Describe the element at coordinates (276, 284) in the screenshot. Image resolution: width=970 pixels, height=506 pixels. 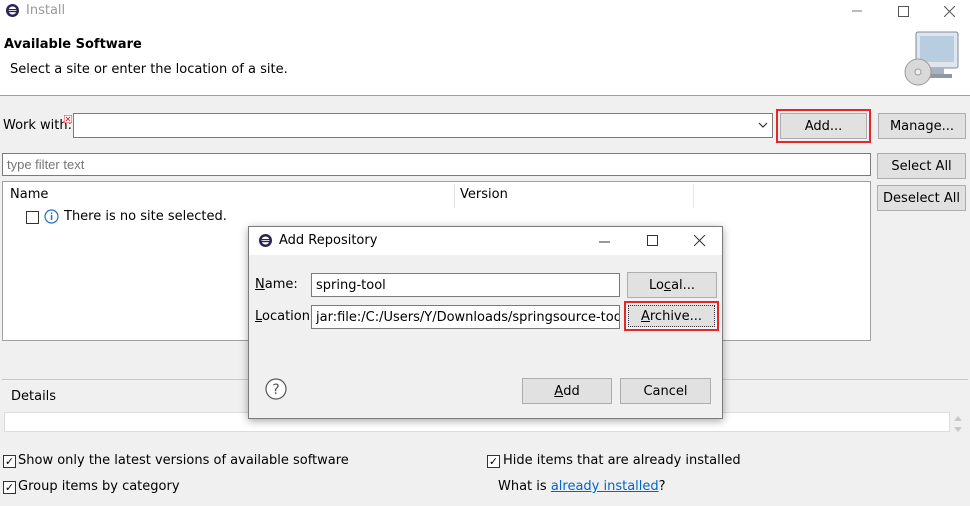
I see `name-label: Name:` at that location.